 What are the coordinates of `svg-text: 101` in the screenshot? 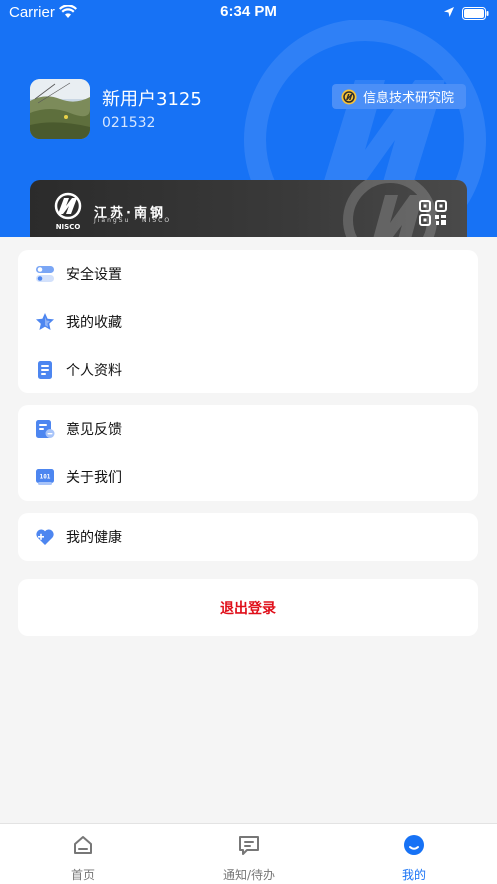 It's located at (45, 477).